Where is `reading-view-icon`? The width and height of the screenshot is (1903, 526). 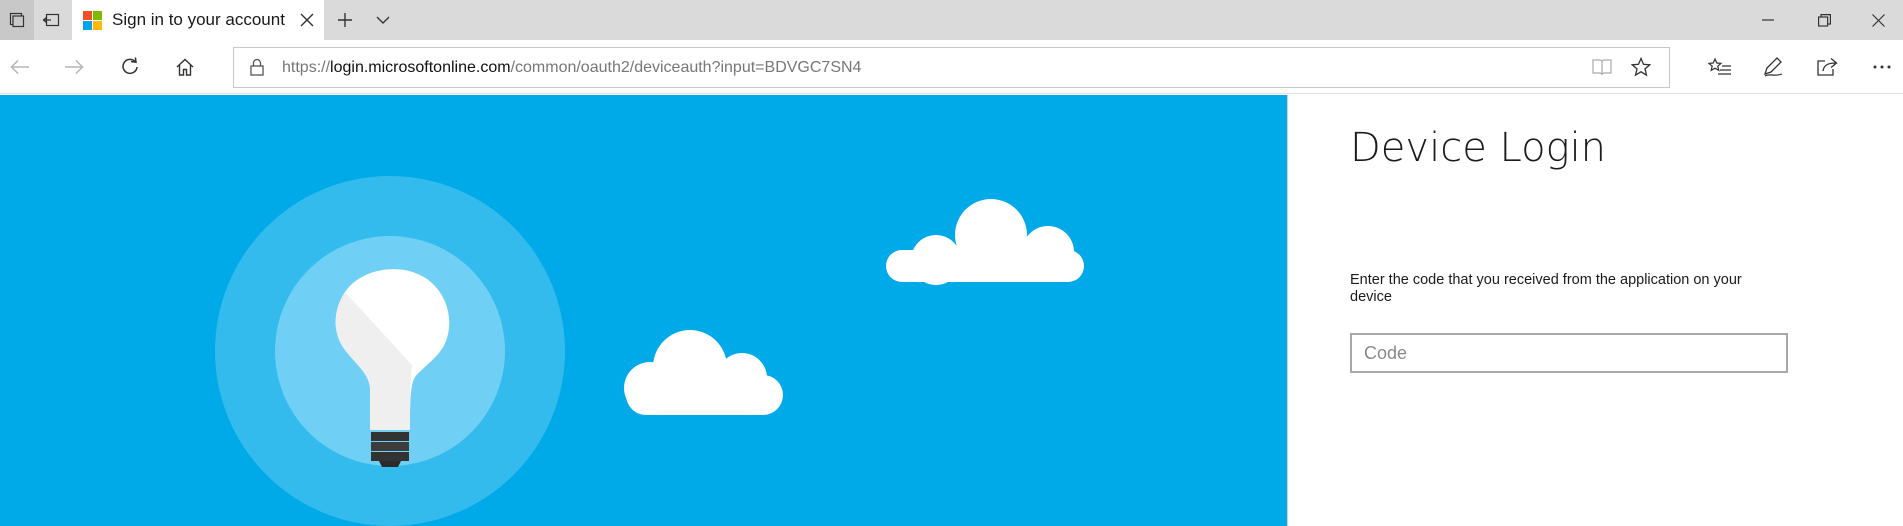 reading-view-icon is located at coordinates (1602, 69).